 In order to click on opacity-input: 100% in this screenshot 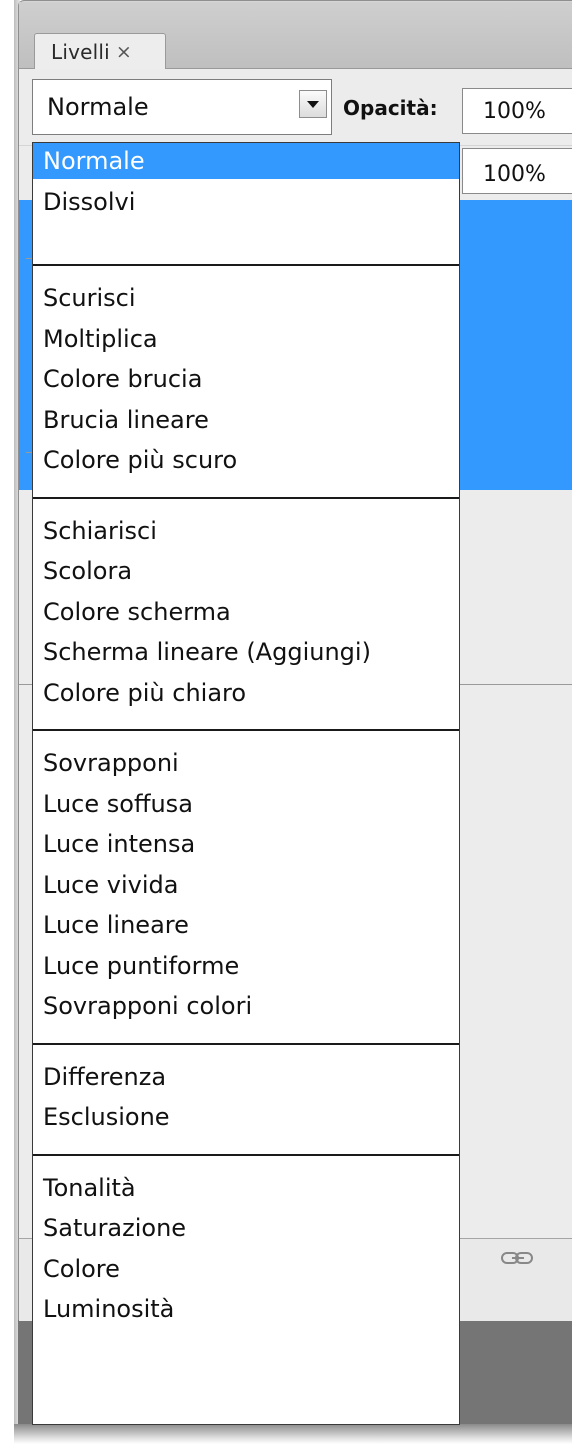, I will do `click(517, 111)`.